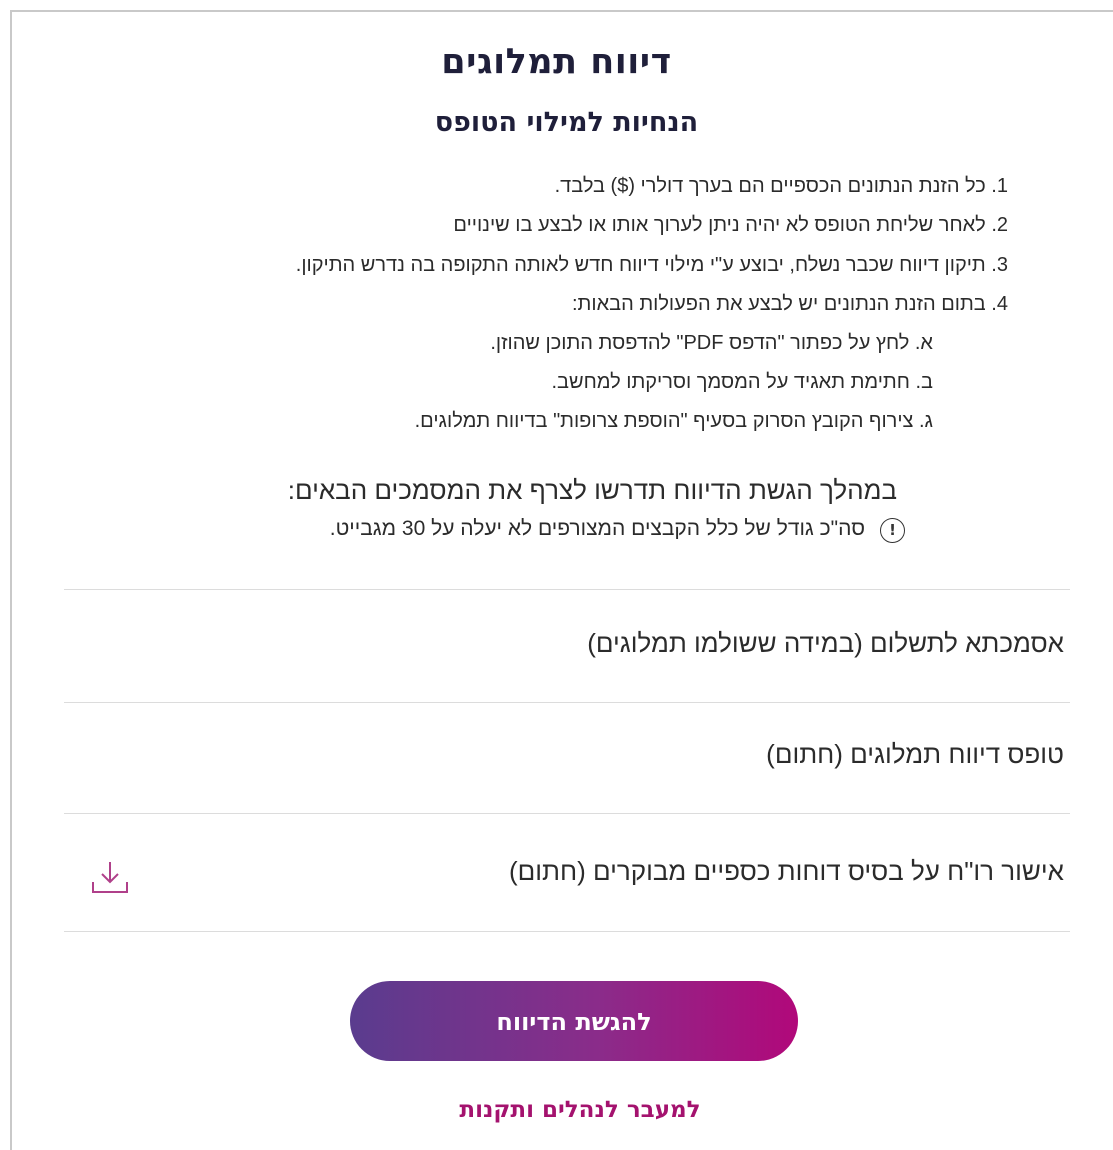 This screenshot has height=1150, width=1113. Describe the element at coordinates (556, 62) in the screenshot. I see `page-title: דיווח תמלוגים` at that location.